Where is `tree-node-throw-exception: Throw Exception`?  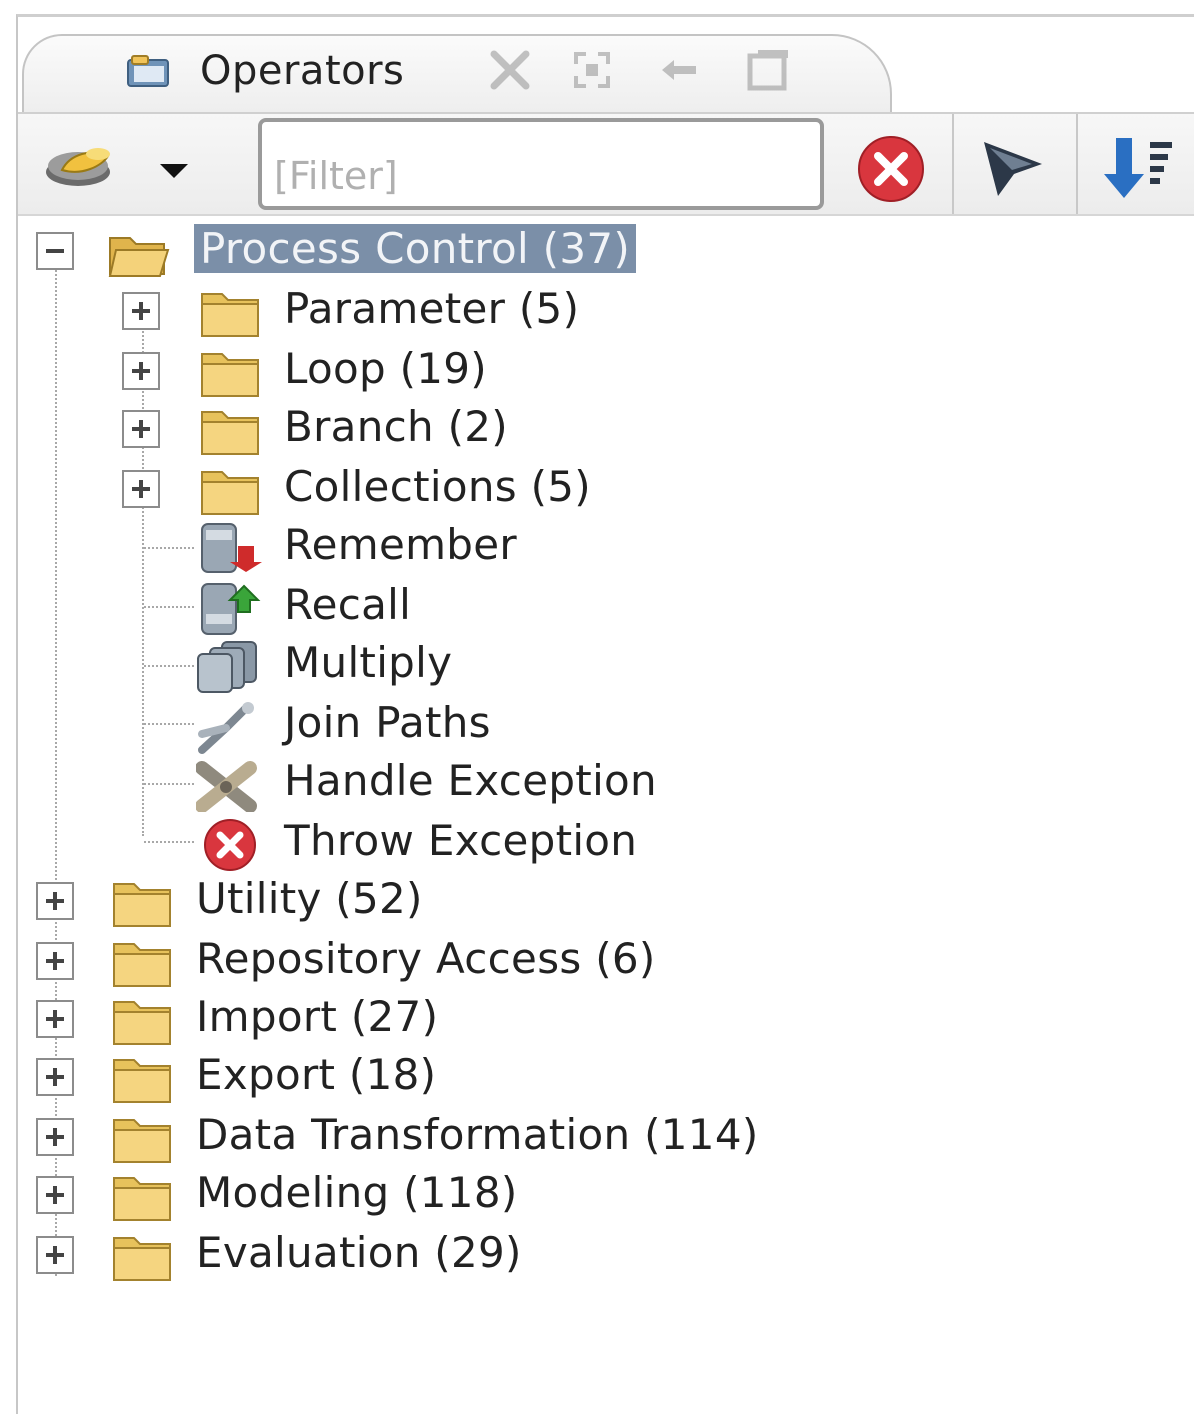 tree-node-throw-exception: Throw Exception is located at coordinates (418, 843).